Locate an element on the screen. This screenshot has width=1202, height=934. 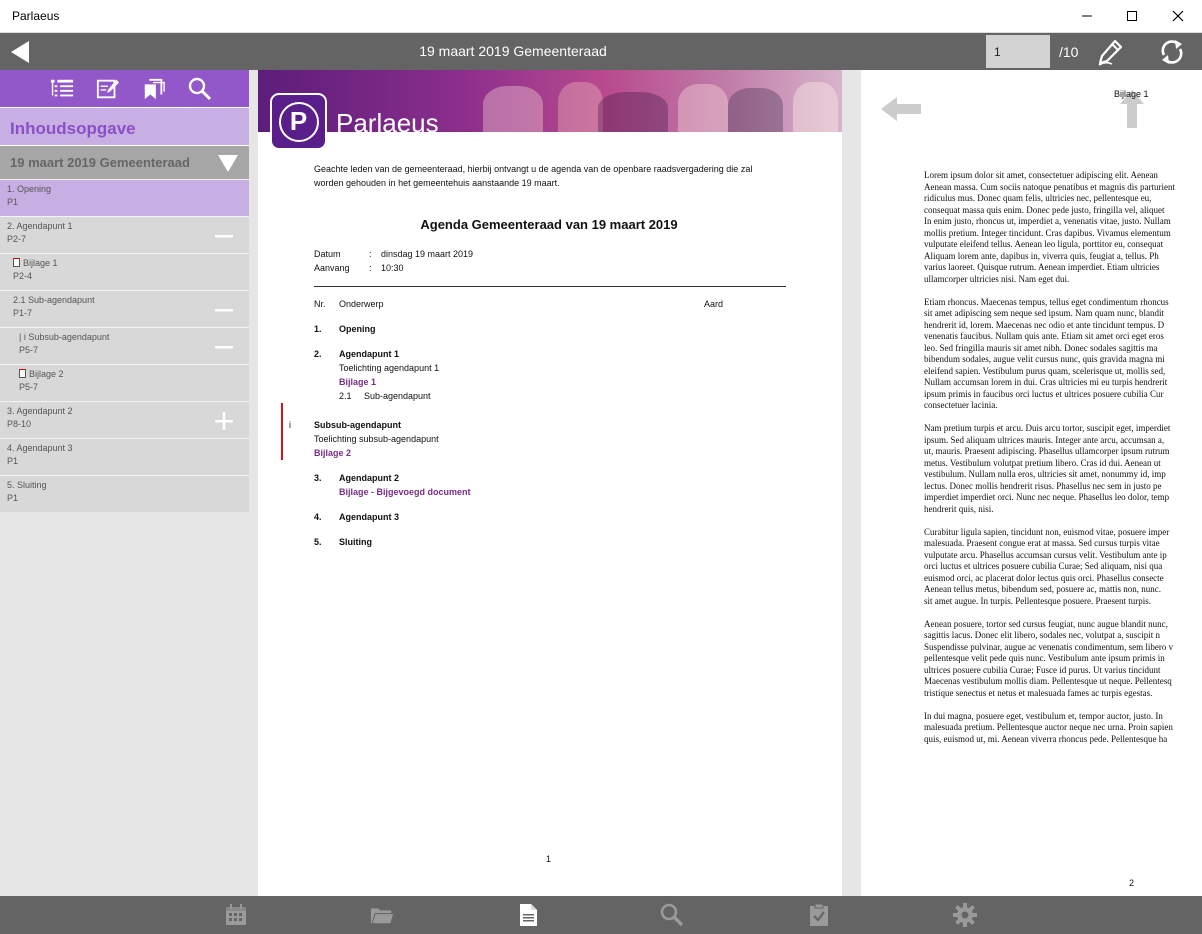
page-number: 2 is located at coordinates (1132, 883).